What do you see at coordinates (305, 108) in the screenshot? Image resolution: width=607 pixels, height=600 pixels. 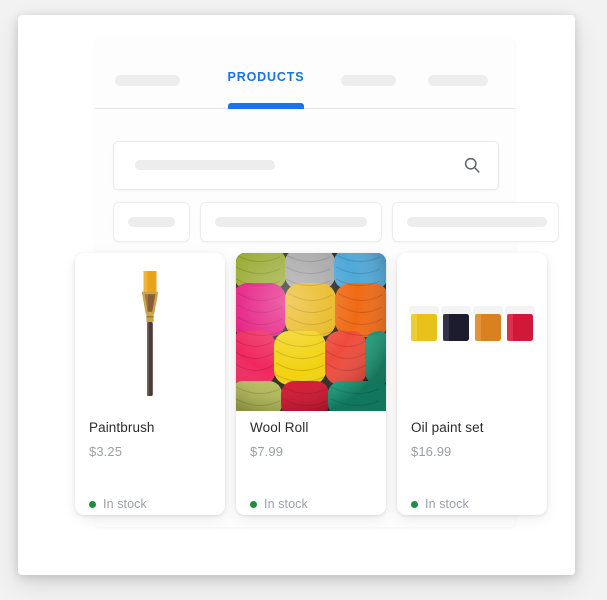 I see `tab-bar-divider` at bounding box center [305, 108].